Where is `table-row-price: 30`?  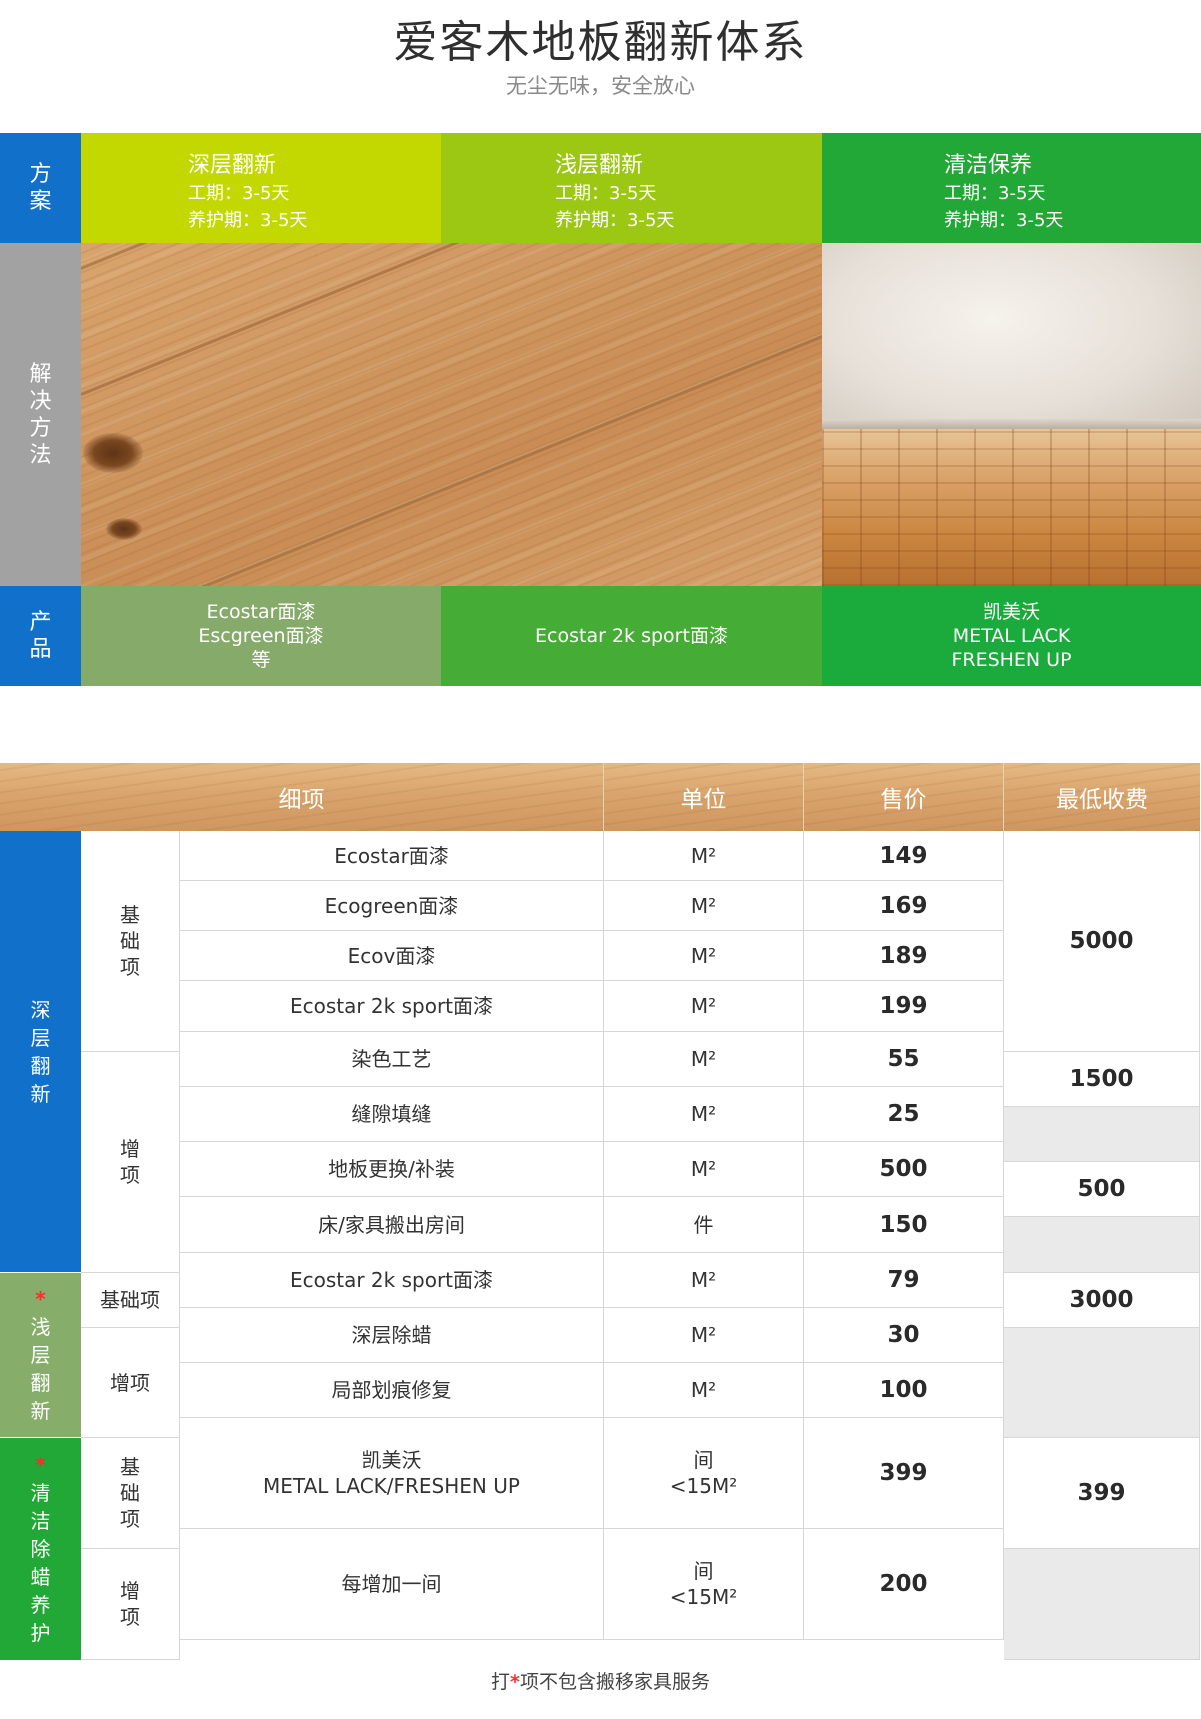 table-row-price: 30 is located at coordinates (904, 1335).